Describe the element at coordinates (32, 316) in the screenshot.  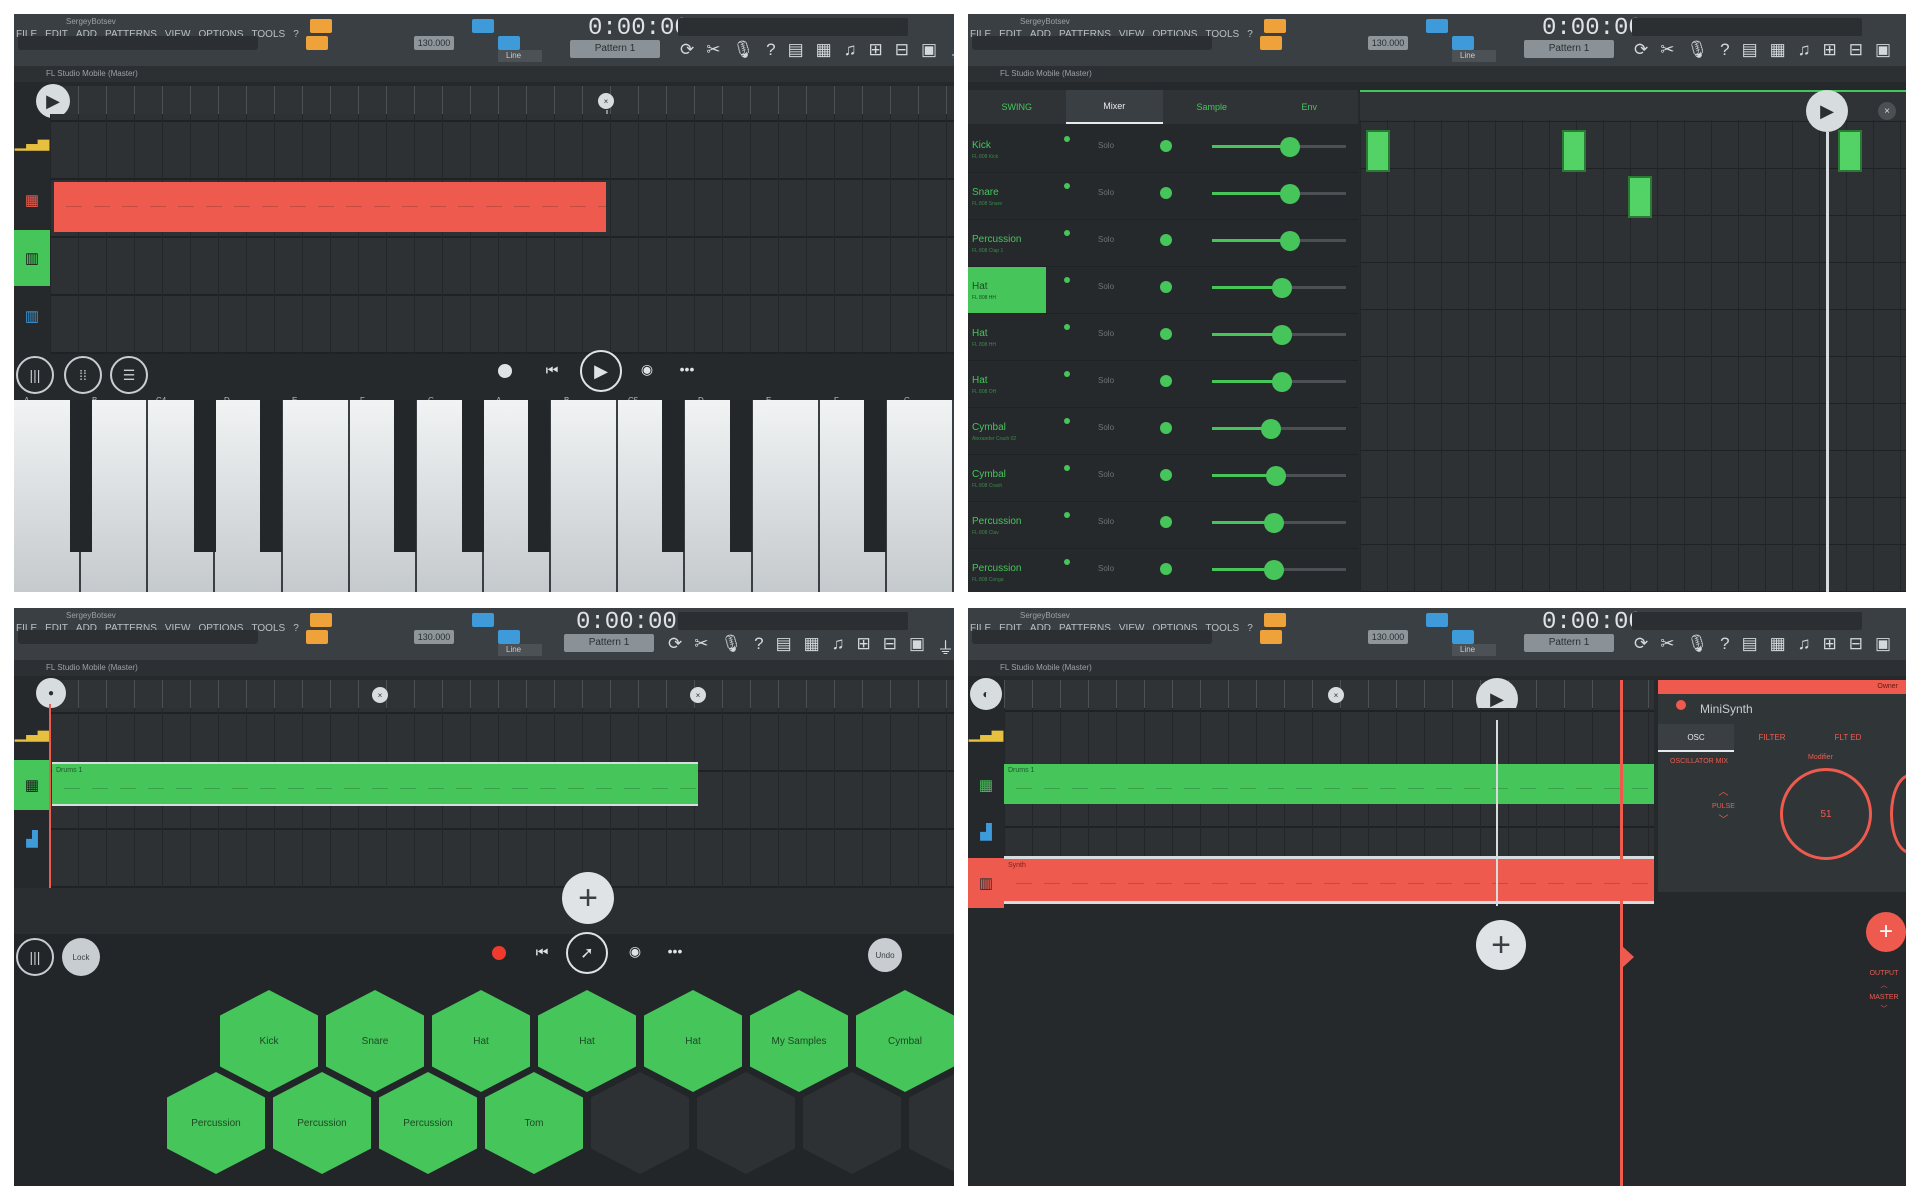
I see `track-icon-keys: ▥` at that location.